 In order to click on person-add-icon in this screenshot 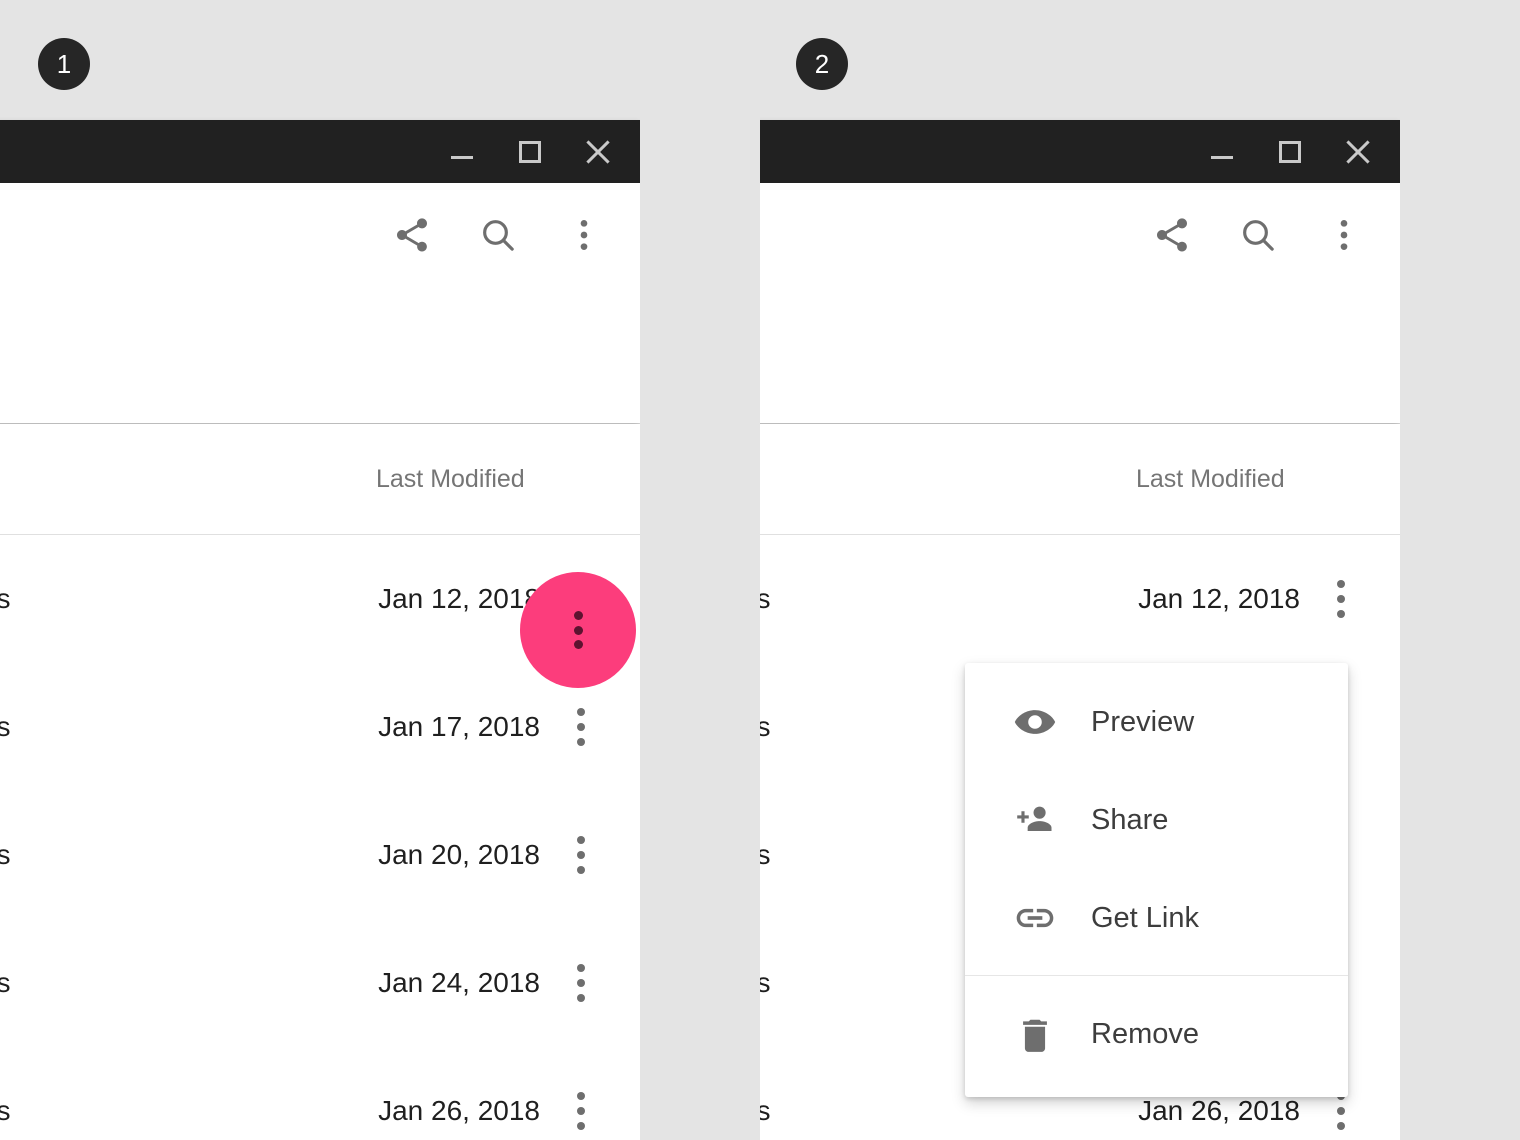, I will do `click(1035, 820)`.